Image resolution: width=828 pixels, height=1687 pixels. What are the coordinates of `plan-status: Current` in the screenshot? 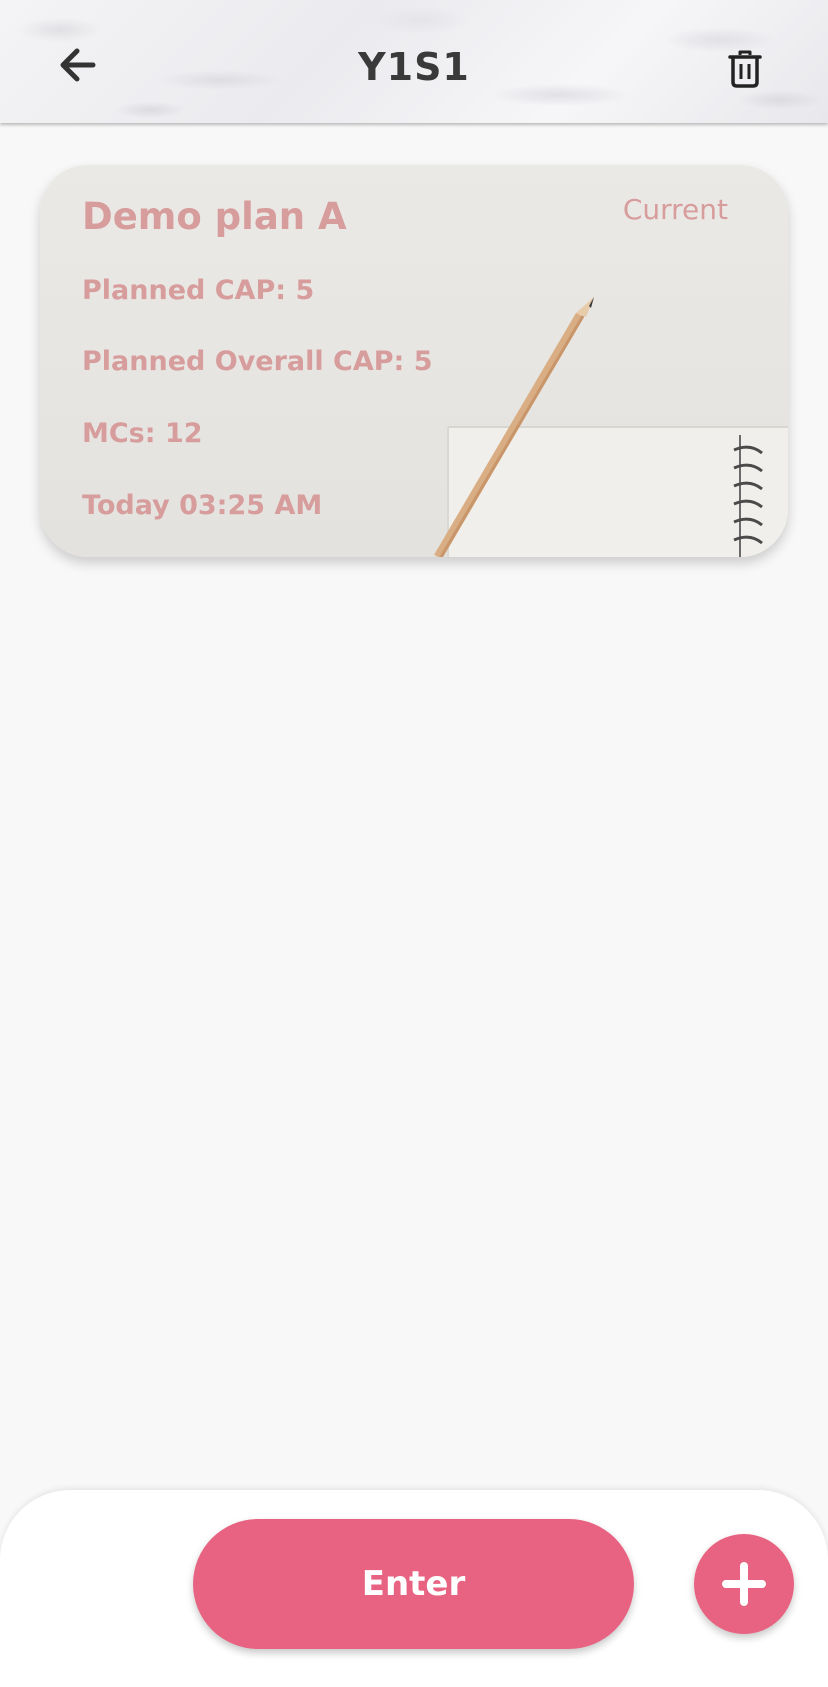 It's located at (675, 209).